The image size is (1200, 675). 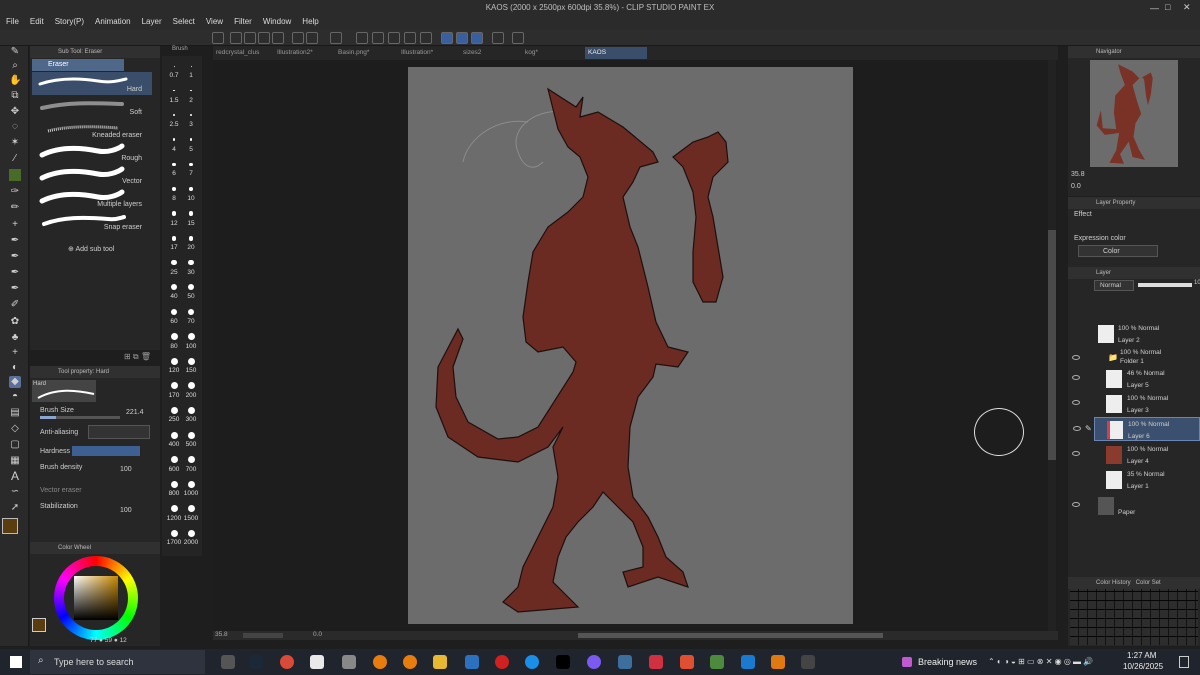 What do you see at coordinates (180, 49) in the screenshot?
I see `brush-size-tab: Brush` at bounding box center [180, 49].